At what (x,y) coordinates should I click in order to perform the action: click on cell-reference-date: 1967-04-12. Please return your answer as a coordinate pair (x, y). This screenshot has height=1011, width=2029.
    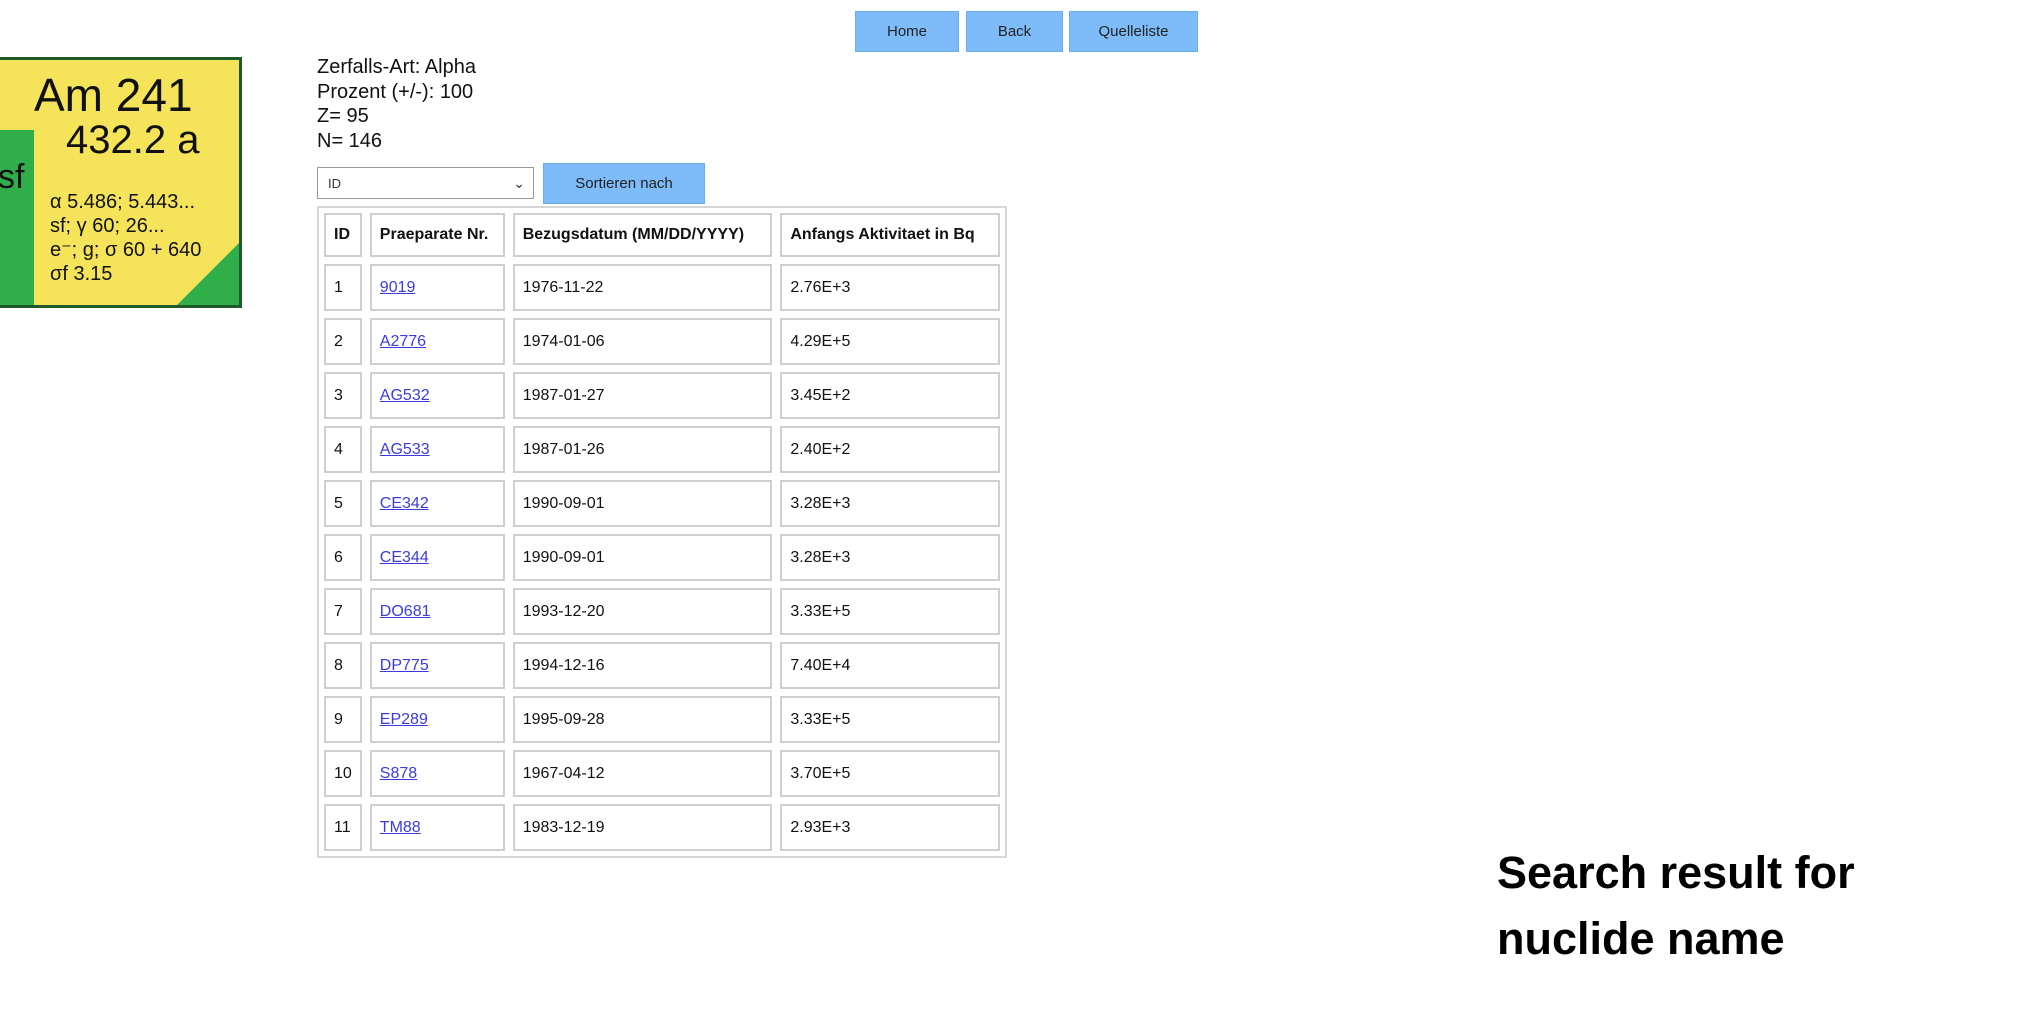
    Looking at the image, I should click on (642, 773).